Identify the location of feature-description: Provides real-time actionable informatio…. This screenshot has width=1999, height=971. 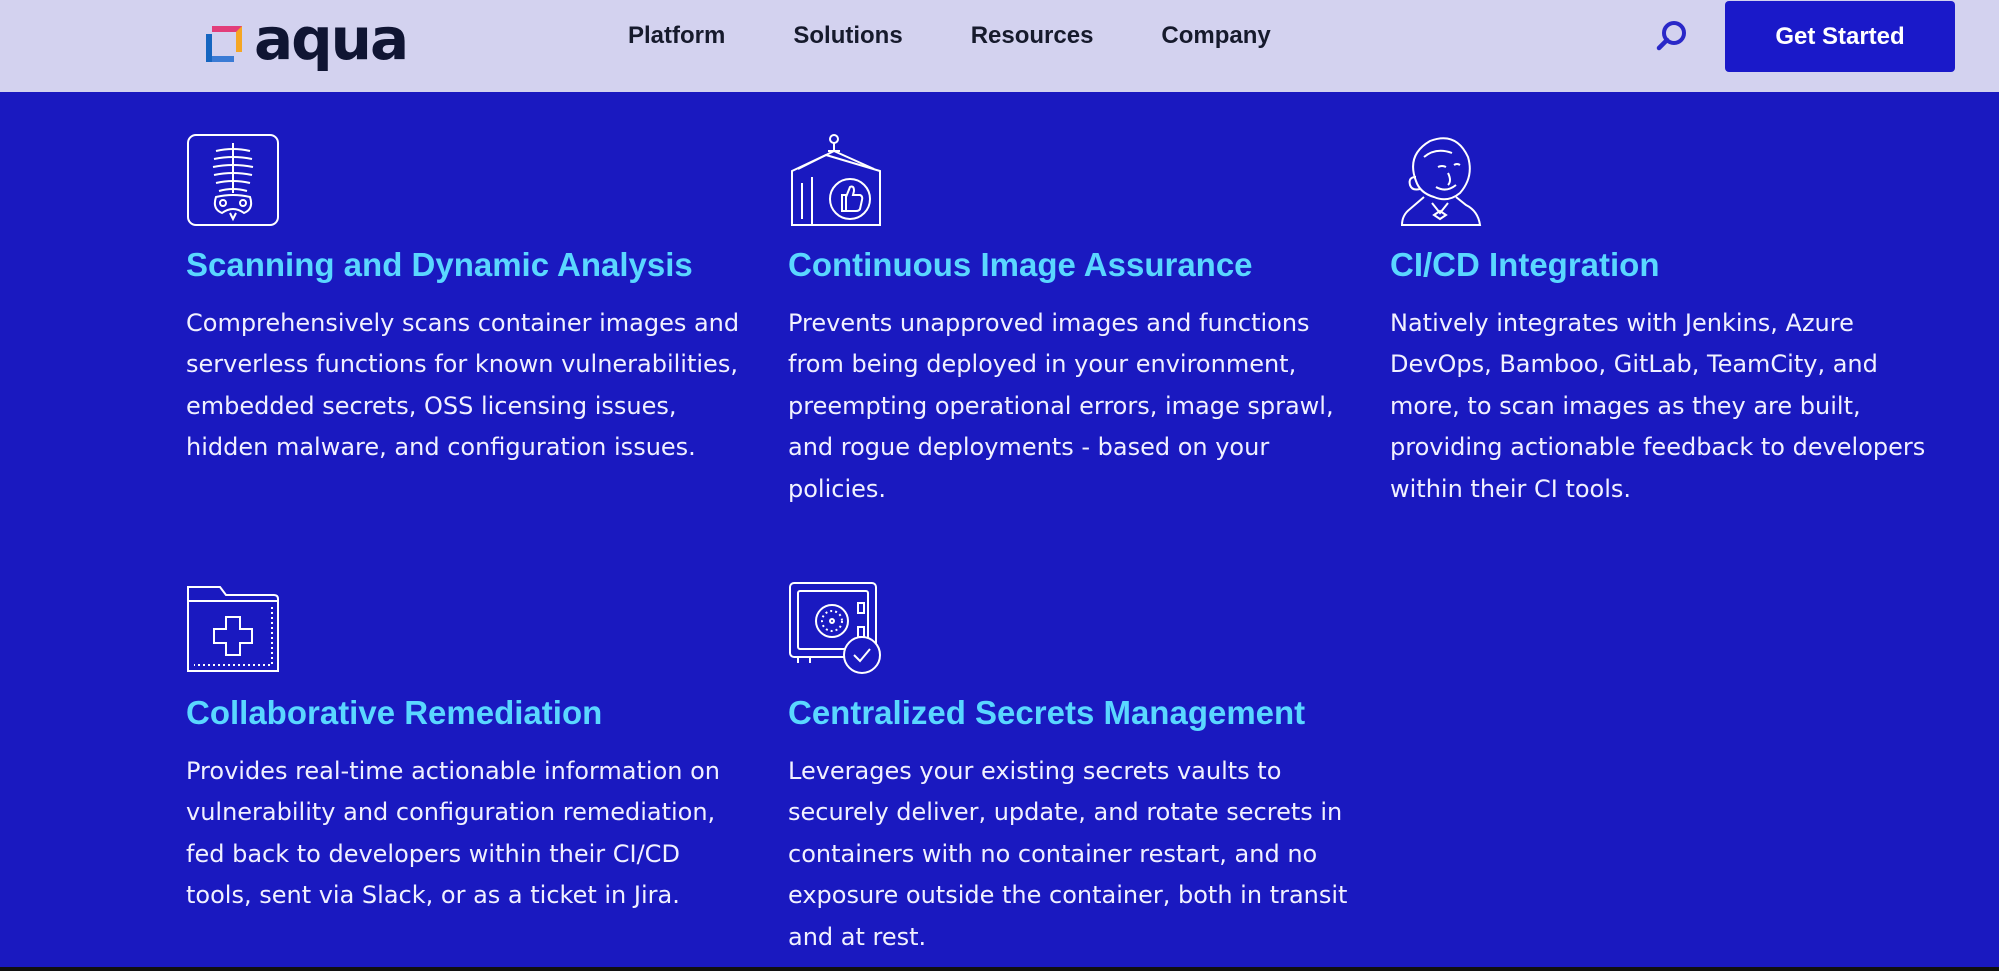
(453, 833).